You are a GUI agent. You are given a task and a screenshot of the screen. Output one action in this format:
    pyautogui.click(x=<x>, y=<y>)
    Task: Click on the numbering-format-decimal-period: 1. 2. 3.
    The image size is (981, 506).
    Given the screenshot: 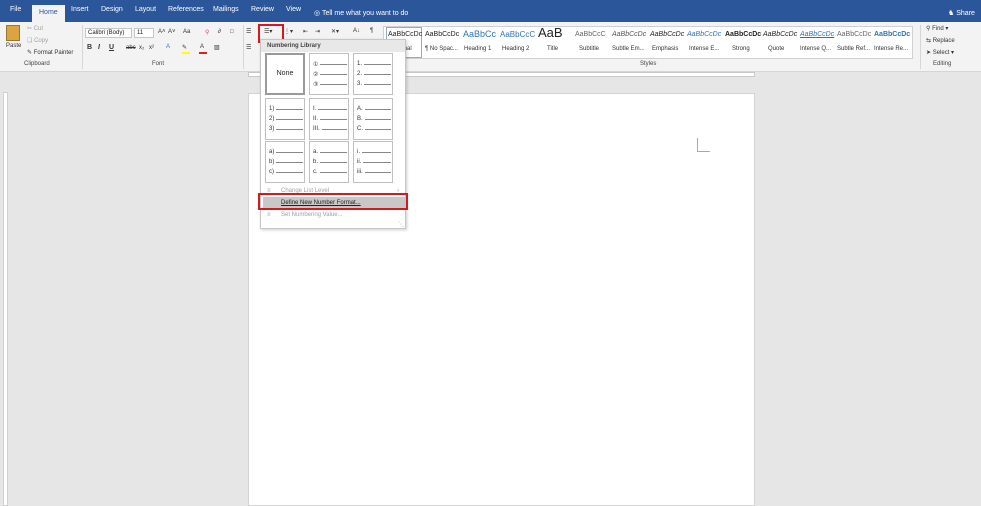 What is the action you would take?
    pyautogui.click(x=373, y=74)
    